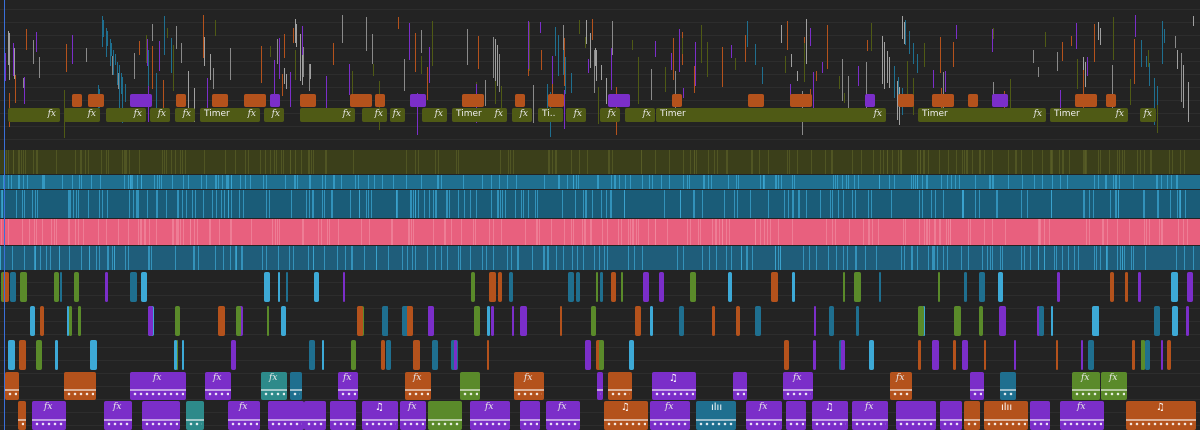 Image resolution: width=1200 pixels, height=430 pixels. Describe the element at coordinates (716, 415) in the screenshot. I see `audio-clip: ılıı` at that location.